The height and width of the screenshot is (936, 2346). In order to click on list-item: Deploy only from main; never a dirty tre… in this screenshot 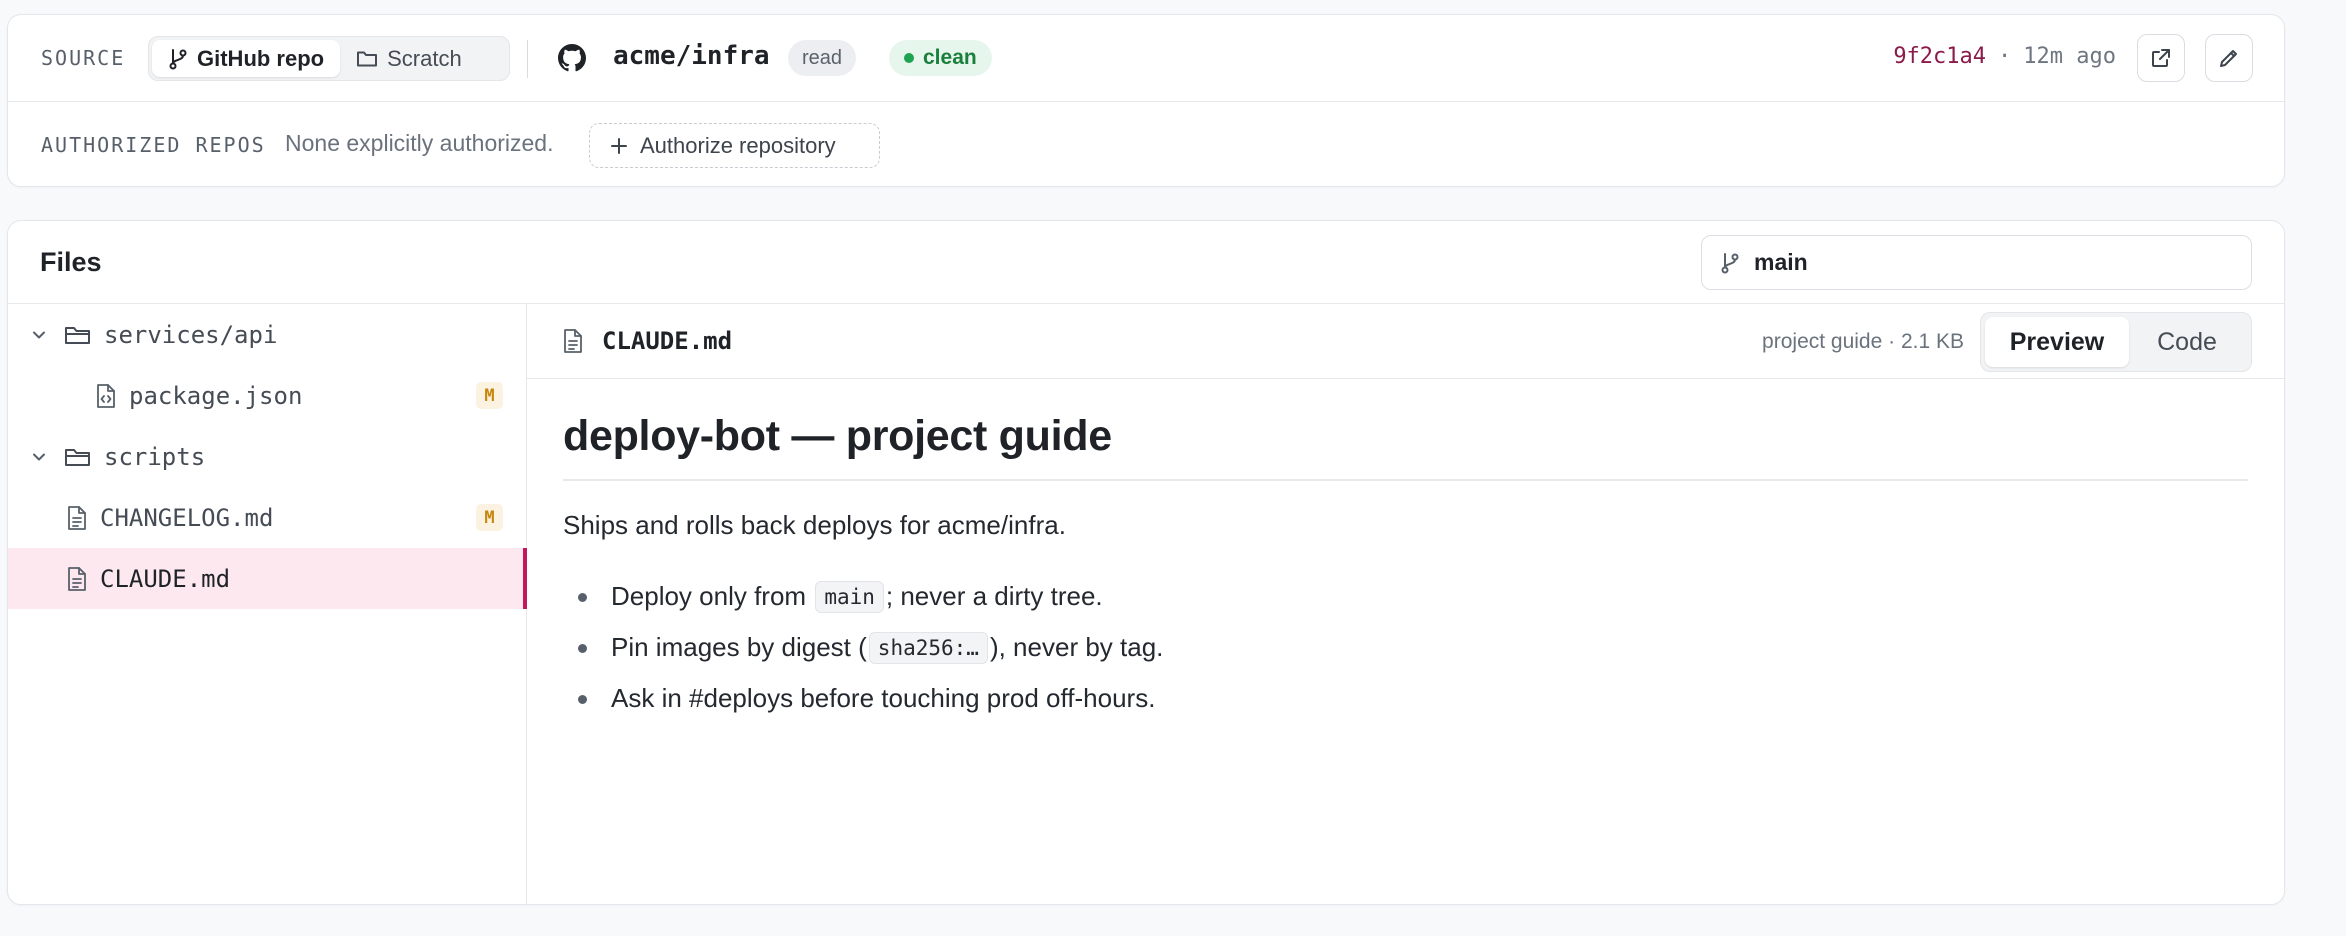, I will do `click(1405, 596)`.